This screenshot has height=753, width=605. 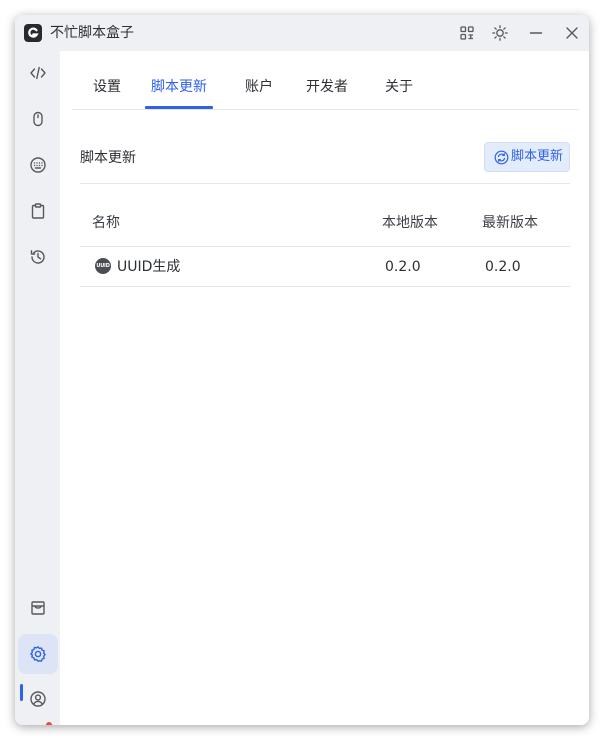 I want to click on update-scripts-button: 脚本更新, so click(x=527, y=157).